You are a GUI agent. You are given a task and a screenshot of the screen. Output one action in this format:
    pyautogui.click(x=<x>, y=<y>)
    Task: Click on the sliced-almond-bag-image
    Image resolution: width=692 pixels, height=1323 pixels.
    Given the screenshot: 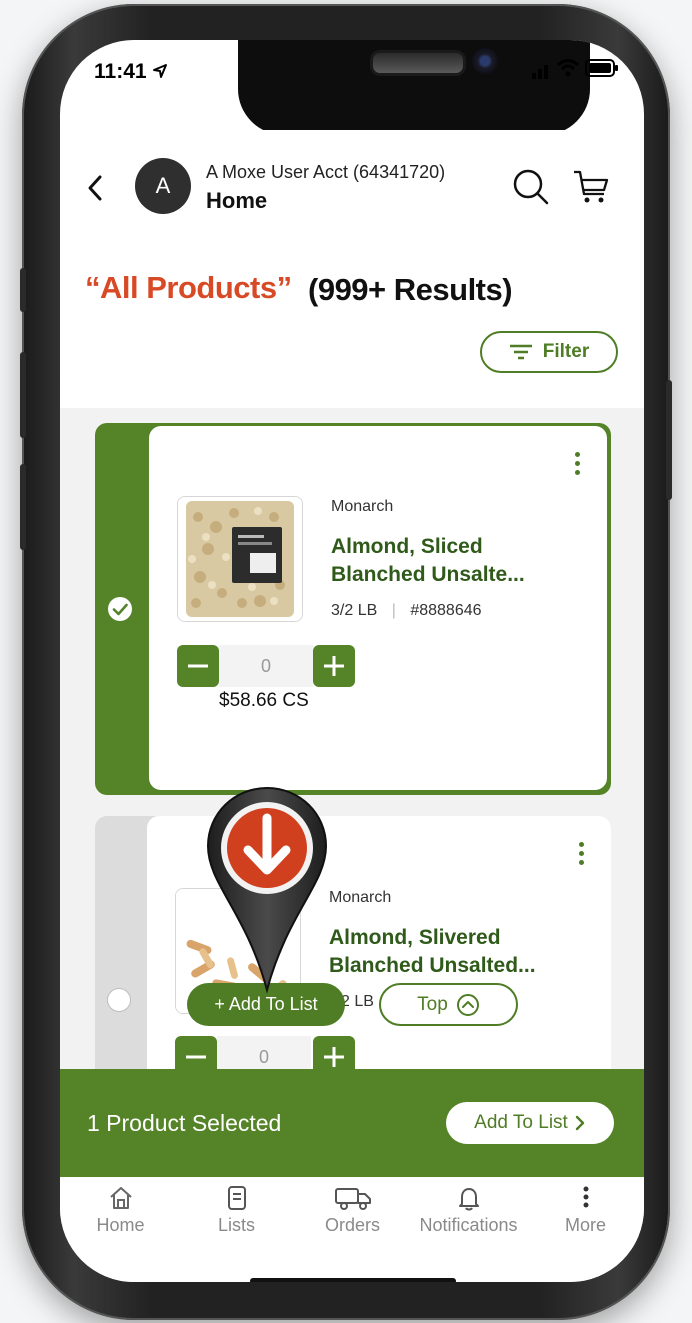 What is the action you would take?
    pyautogui.click(x=240, y=559)
    